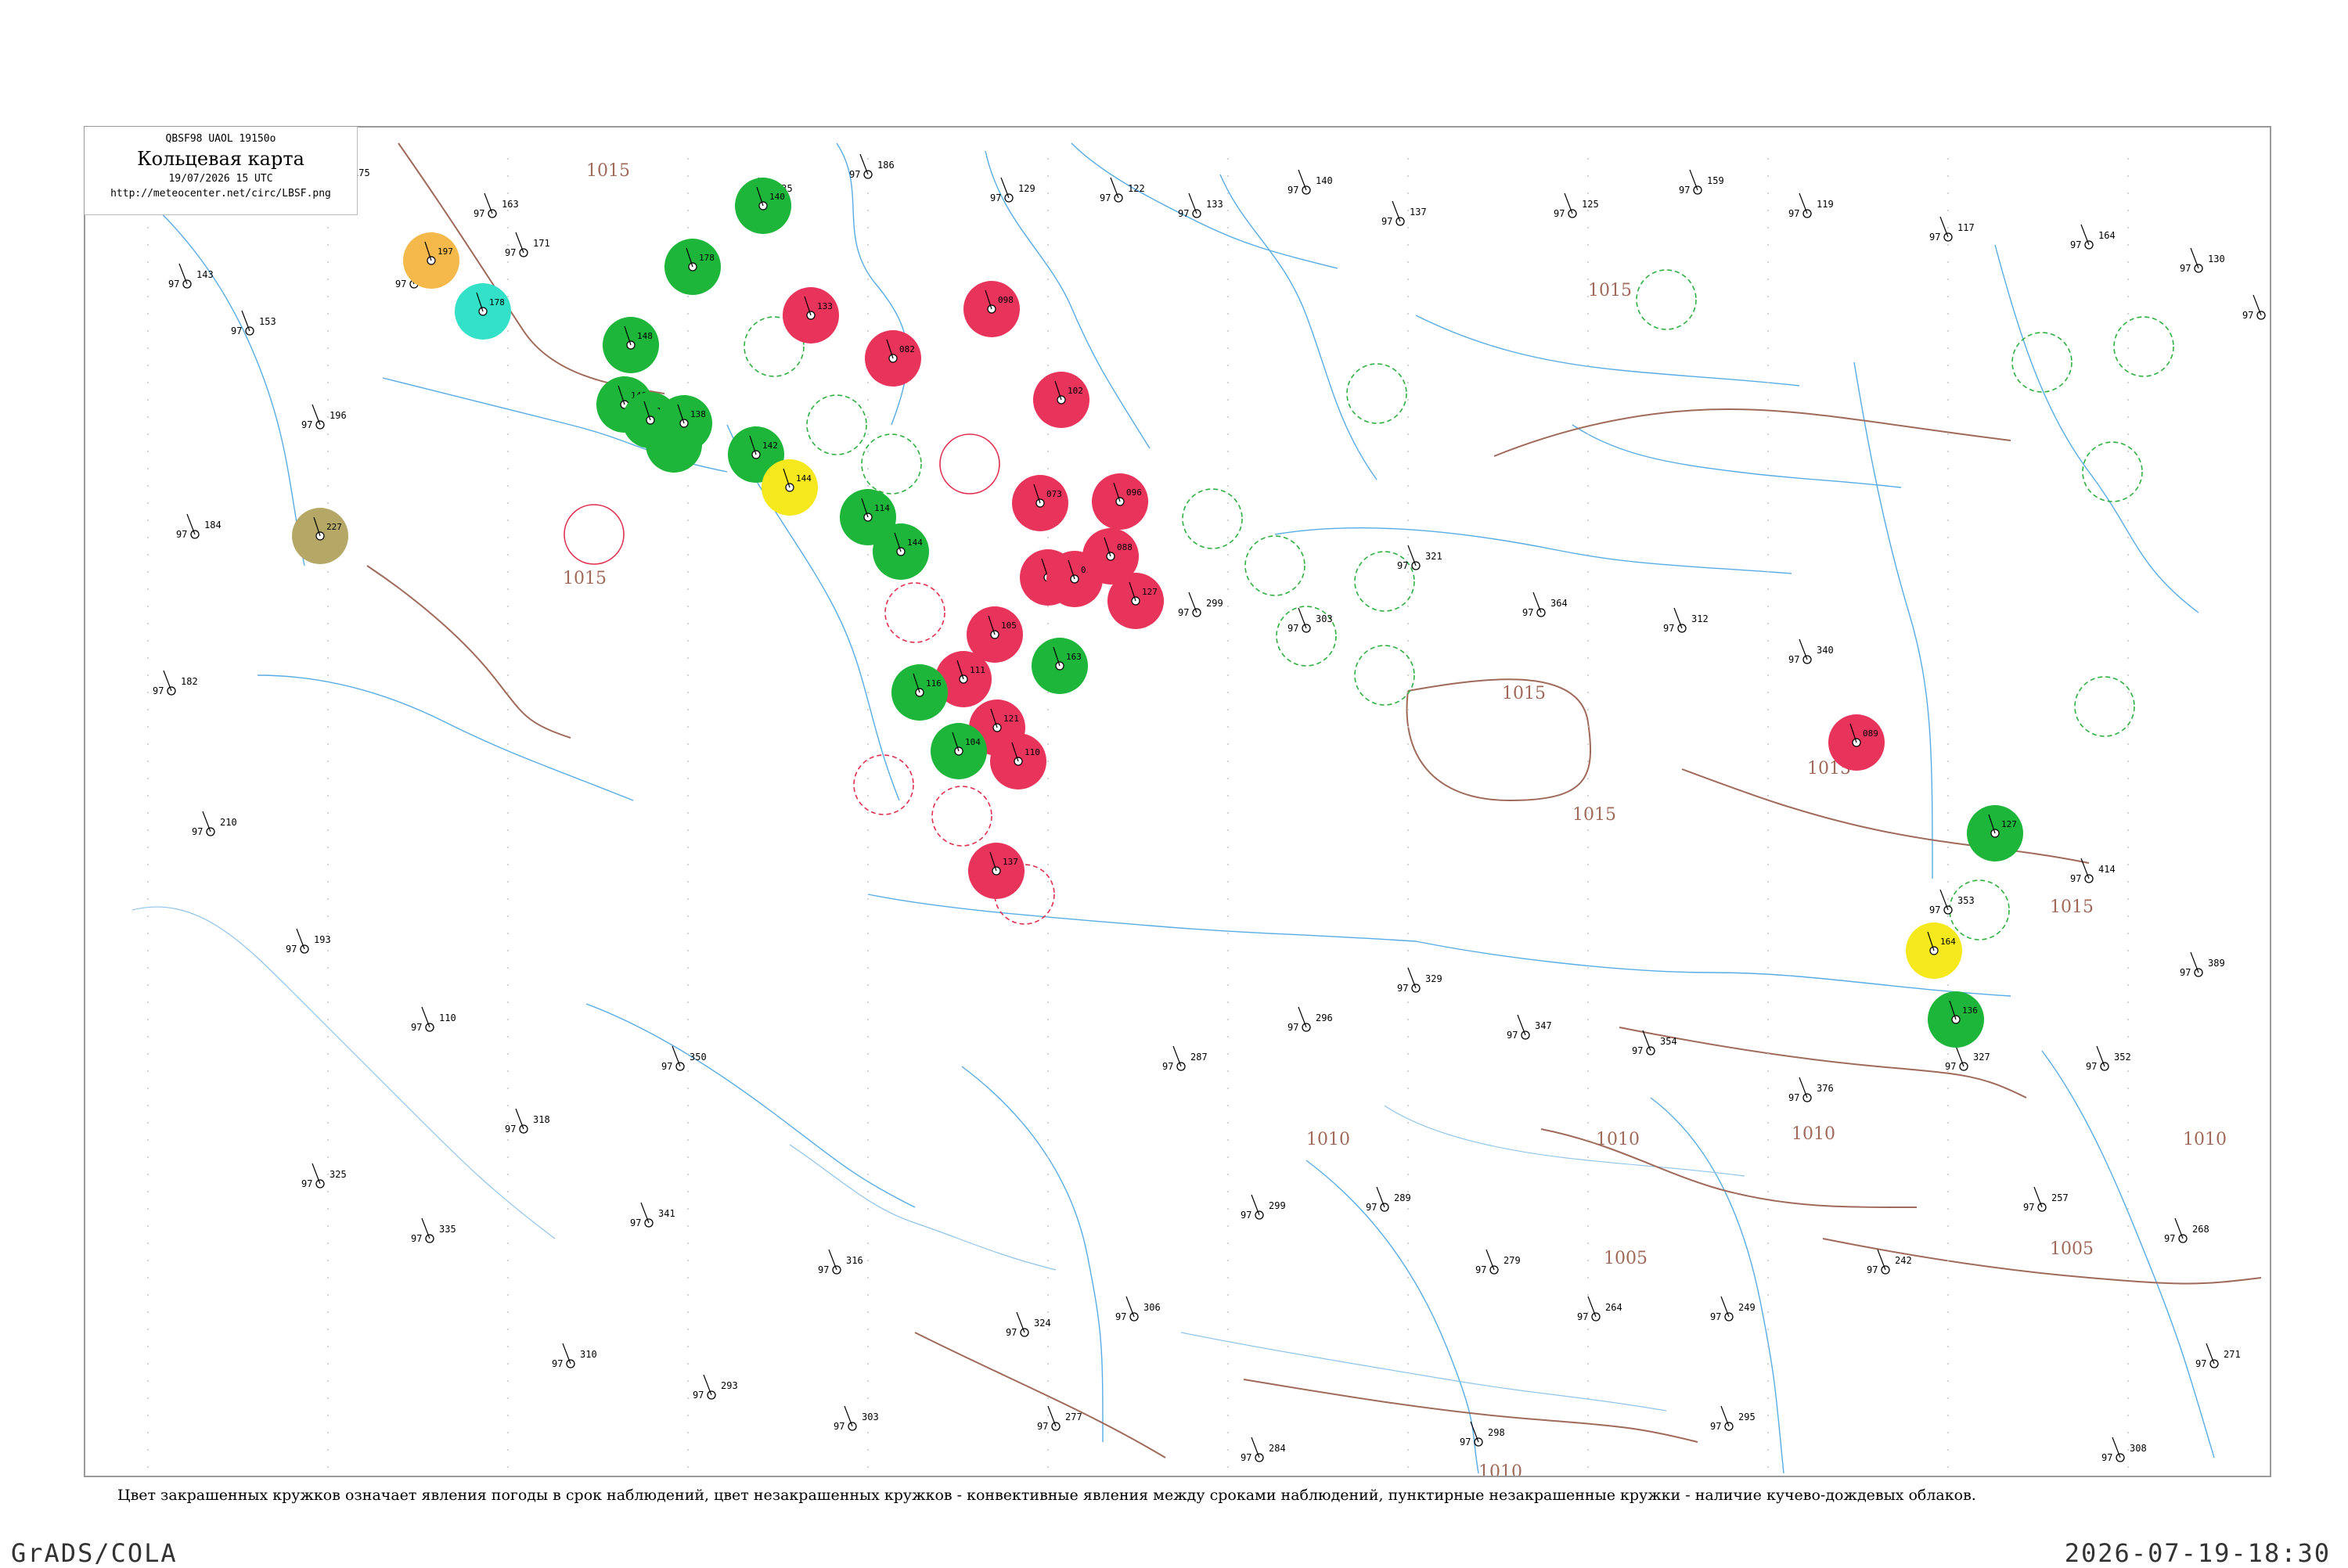 This screenshot has width=2348, height=1568. I want to click on station-open: 210 97, so click(214, 824).